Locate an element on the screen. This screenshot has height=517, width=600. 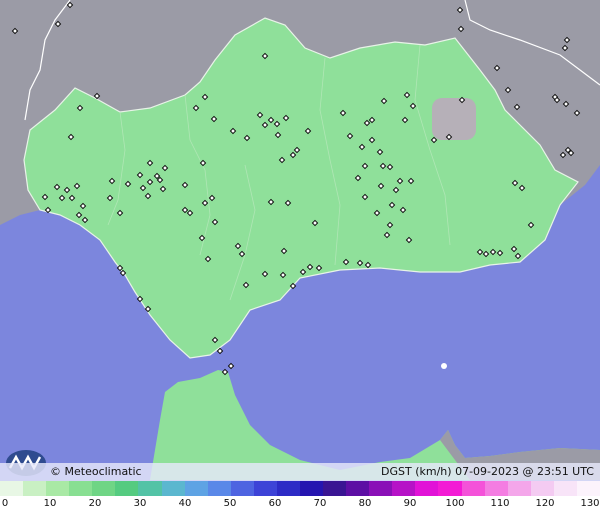
legend-tick-label: 10 is located at coordinates (50, 503).